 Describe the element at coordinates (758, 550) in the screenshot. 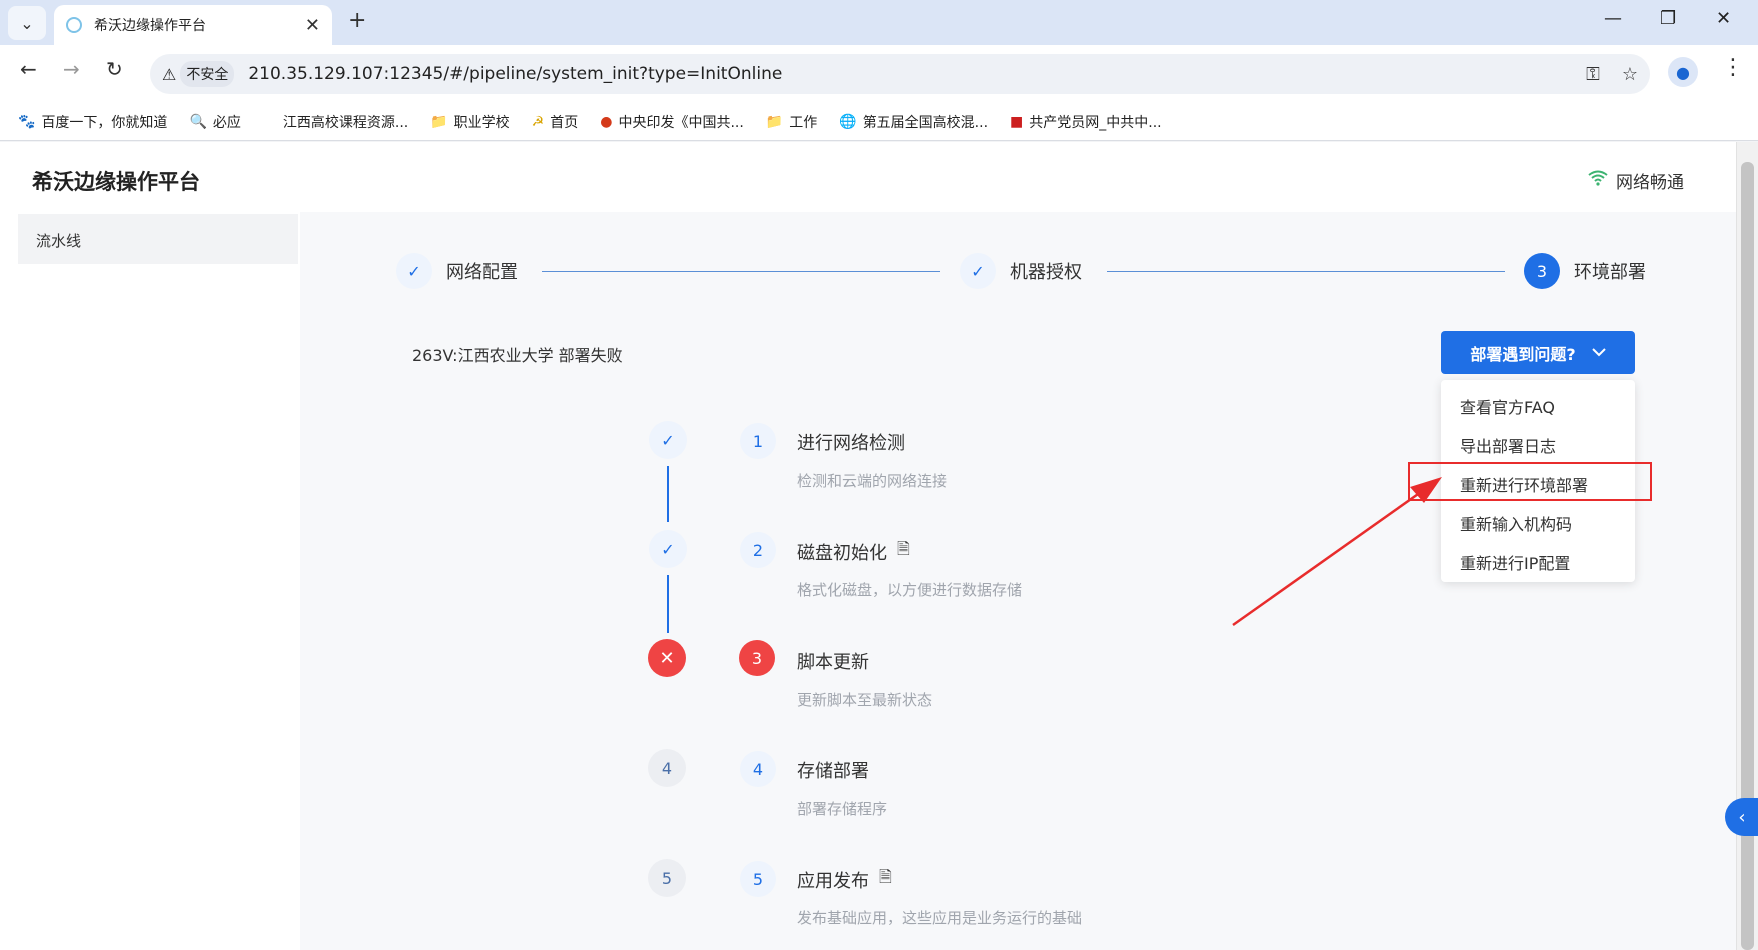

I see `pipeline-step-number: 2` at that location.